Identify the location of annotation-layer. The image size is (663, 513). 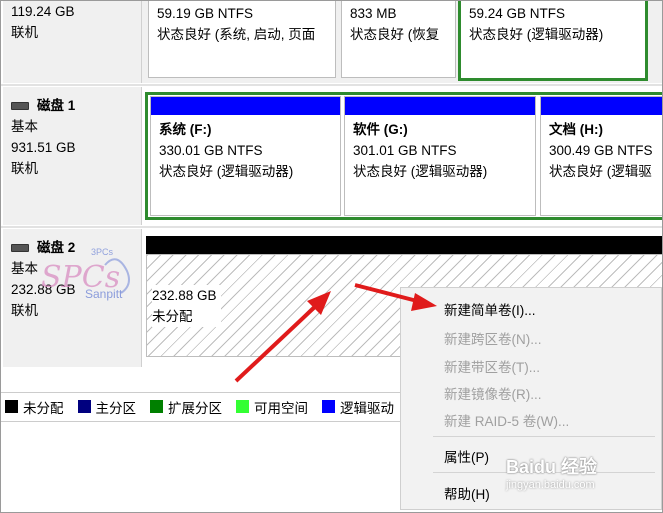
(335, 333).